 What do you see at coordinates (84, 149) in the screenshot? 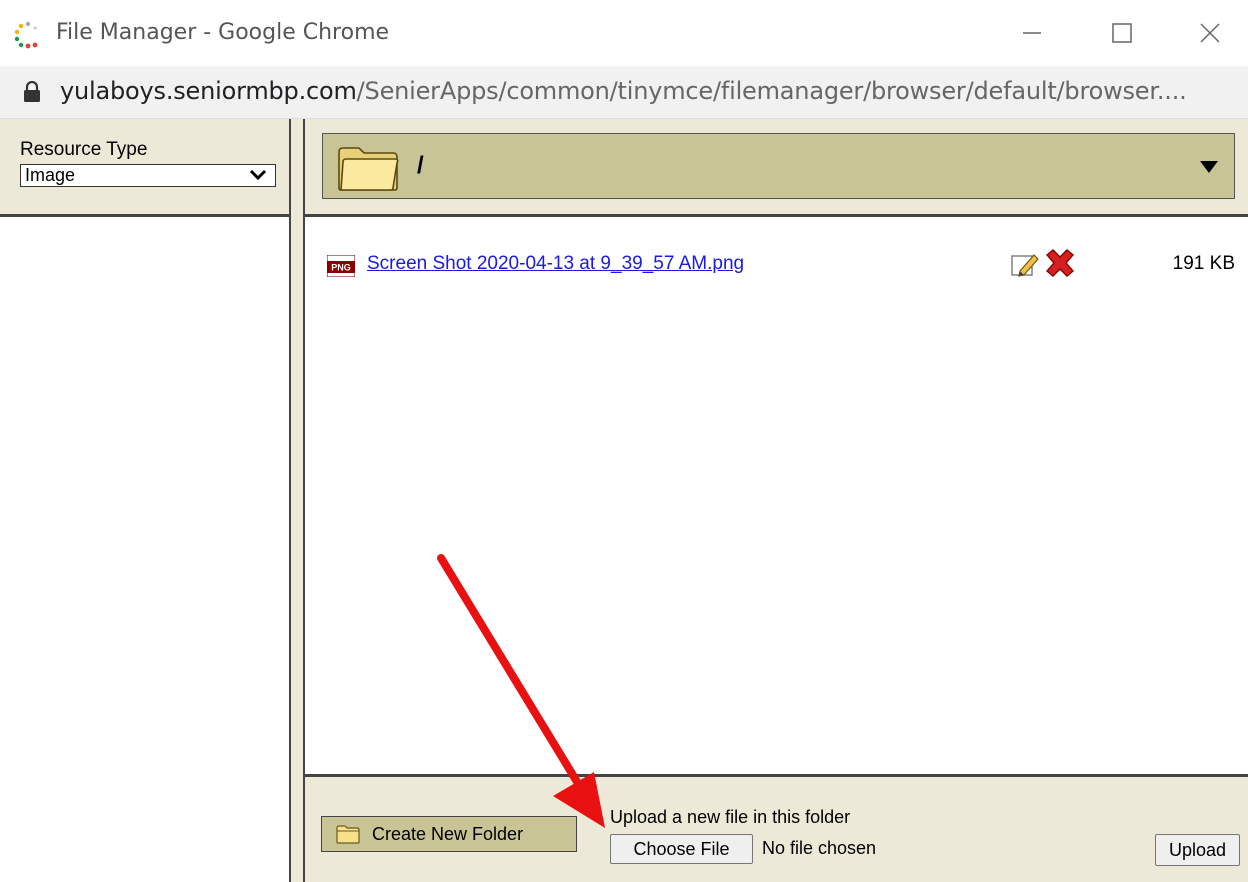
I see `resource-type-label: Resource Type` at bounding box center [84, 149].